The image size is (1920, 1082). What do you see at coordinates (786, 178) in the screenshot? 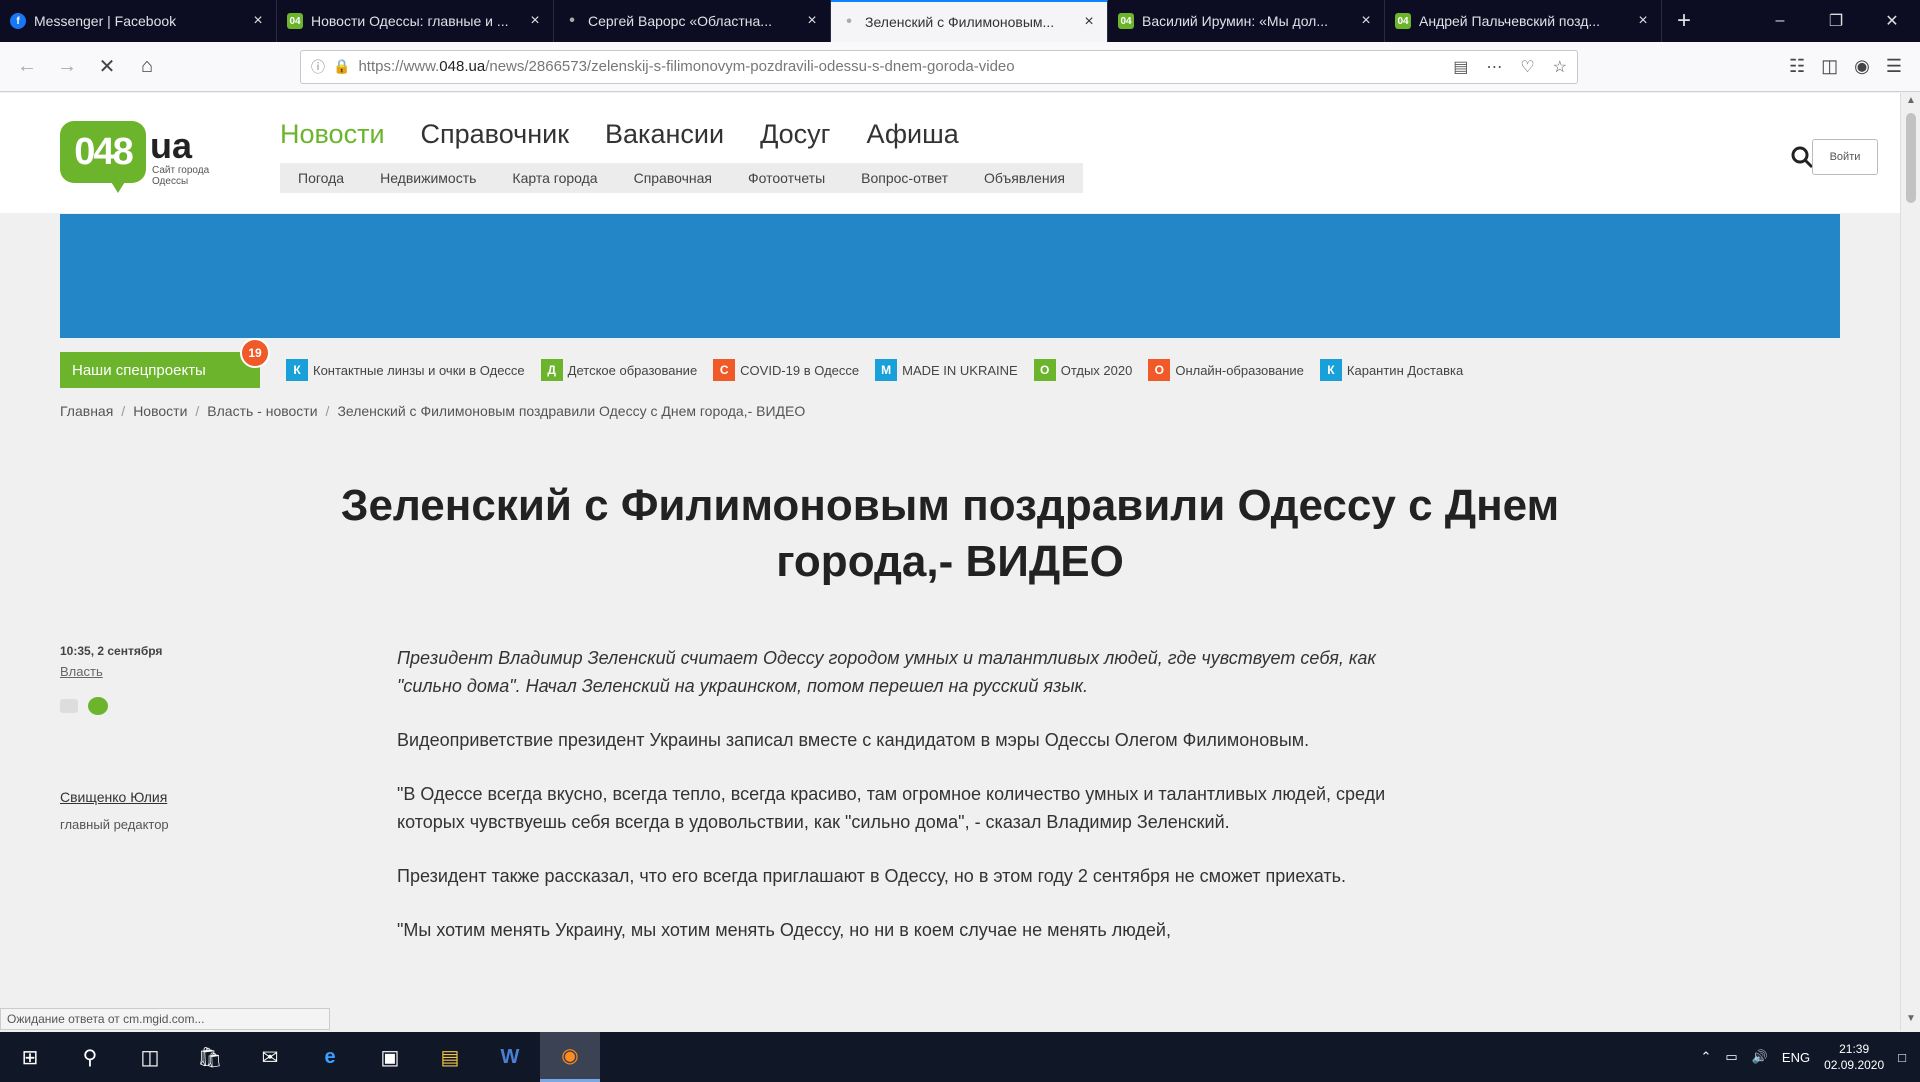
I see `sub-nav-item: Фотоотчеты` at bounding box center [786, 178].